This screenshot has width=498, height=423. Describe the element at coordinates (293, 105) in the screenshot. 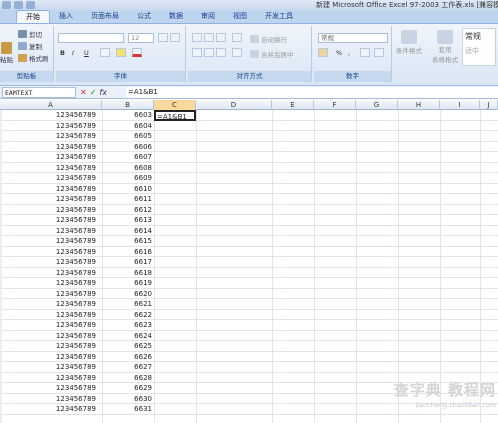

I see `column-header-e: E` at that location.